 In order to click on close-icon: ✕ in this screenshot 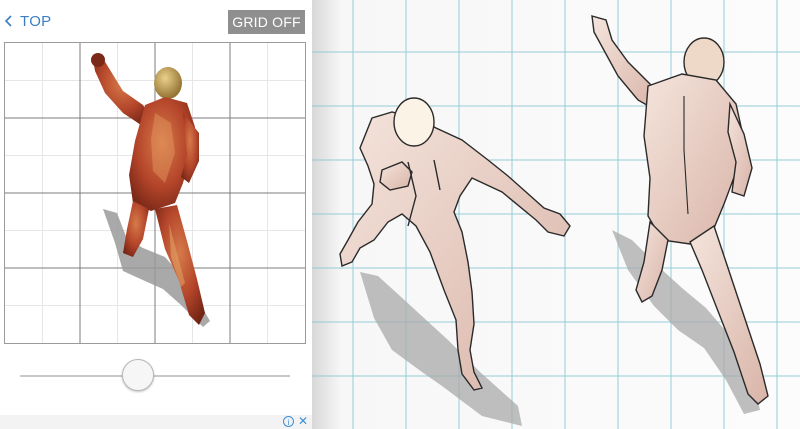, I will do `click(303, 421)`.